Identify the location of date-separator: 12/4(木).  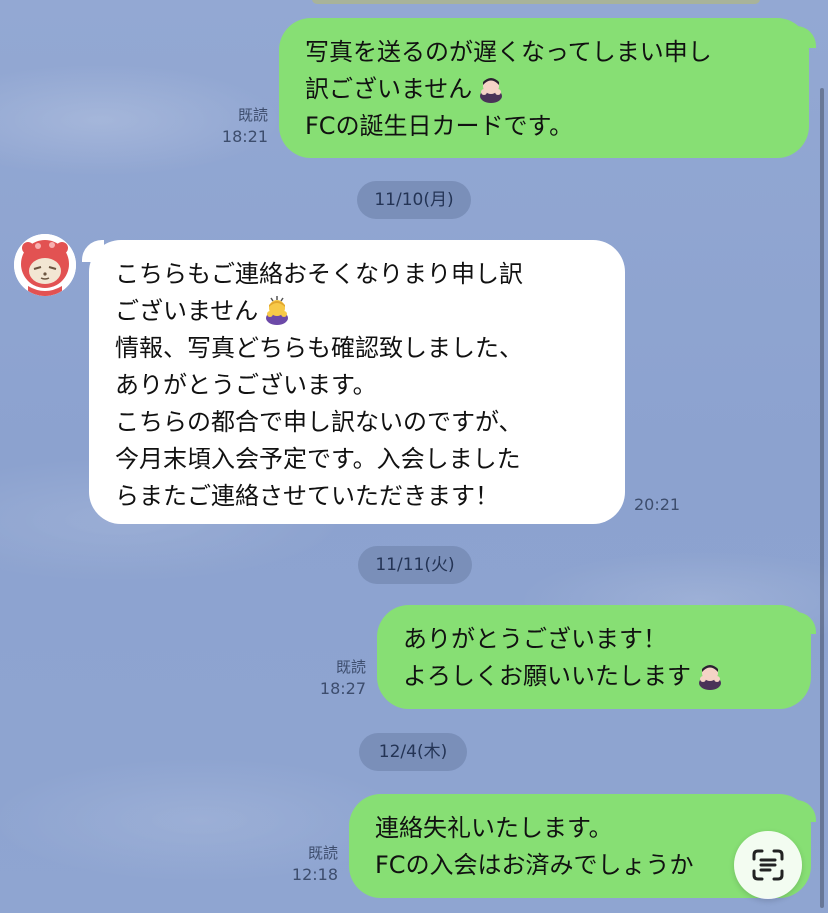
(413, 752).